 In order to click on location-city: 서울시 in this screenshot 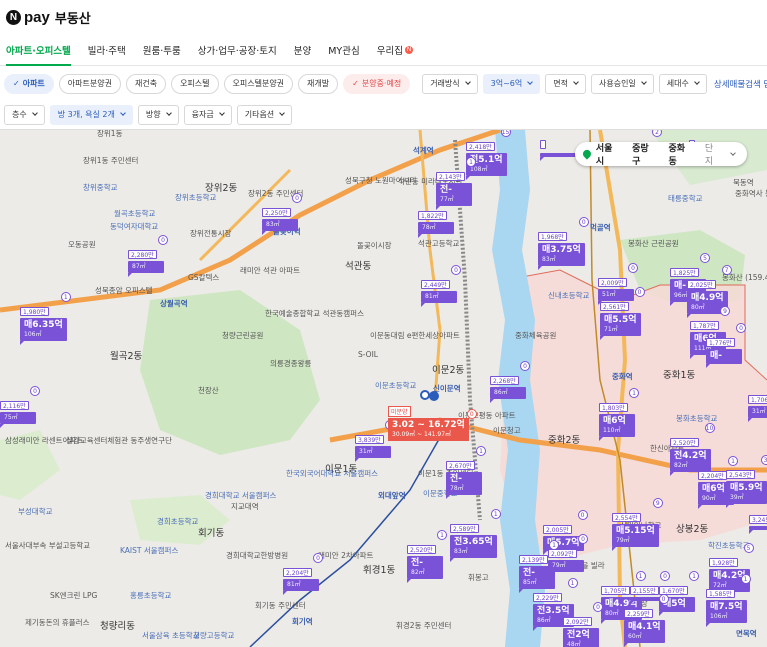, I will do `click(608, 154)`.